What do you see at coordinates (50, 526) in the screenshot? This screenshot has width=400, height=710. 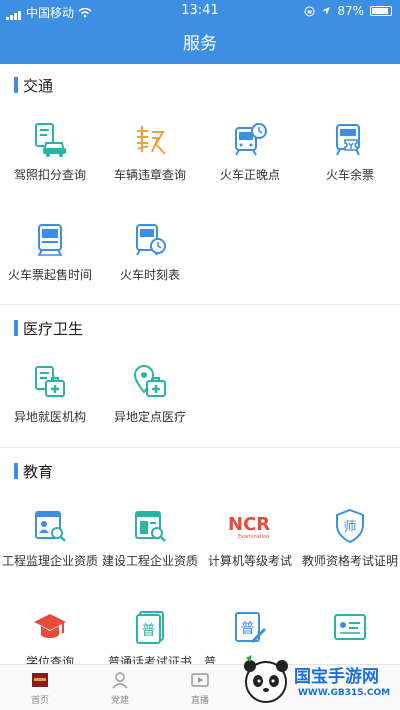 I see `engineering-supervision-icon` at bounding box center [50, 526].